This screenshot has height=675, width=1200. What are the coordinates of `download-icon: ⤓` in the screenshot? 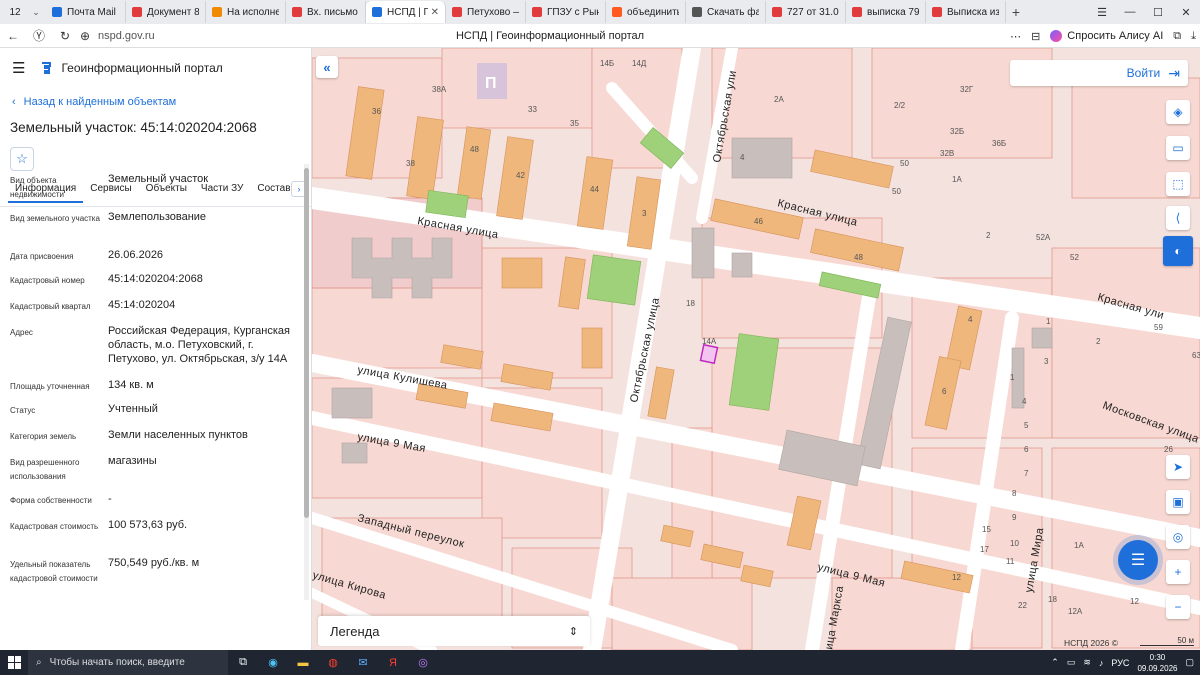 It's located at (1193, 36).